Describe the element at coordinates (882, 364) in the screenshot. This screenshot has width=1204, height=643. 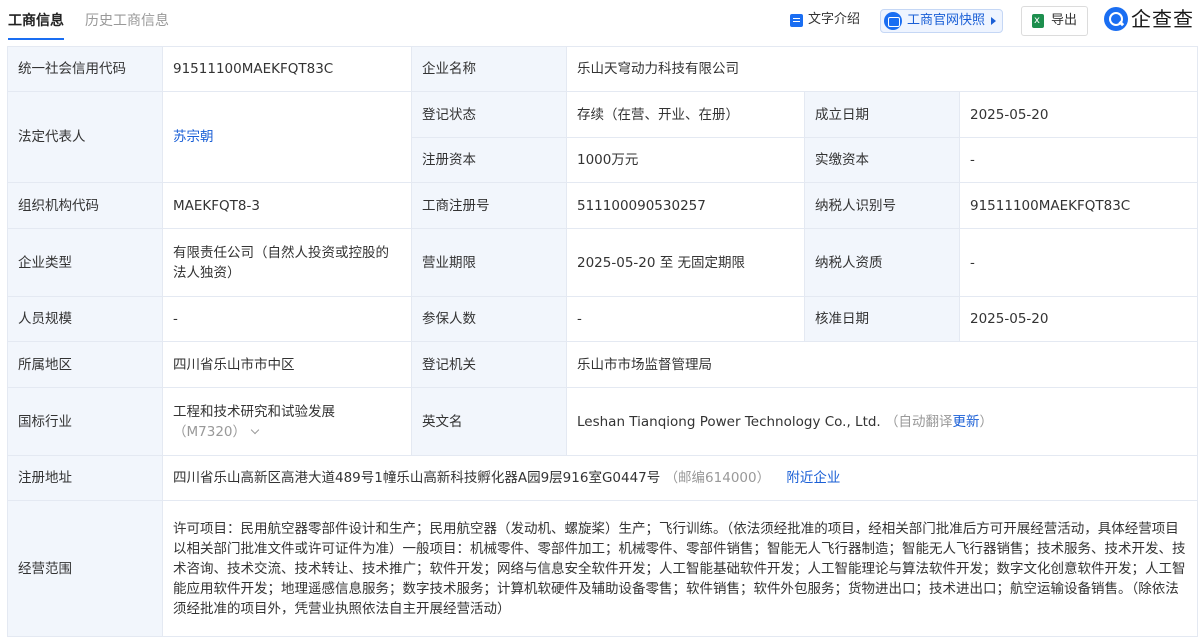
I see `authority-value: 乐山市市场监督管理局` at that location.